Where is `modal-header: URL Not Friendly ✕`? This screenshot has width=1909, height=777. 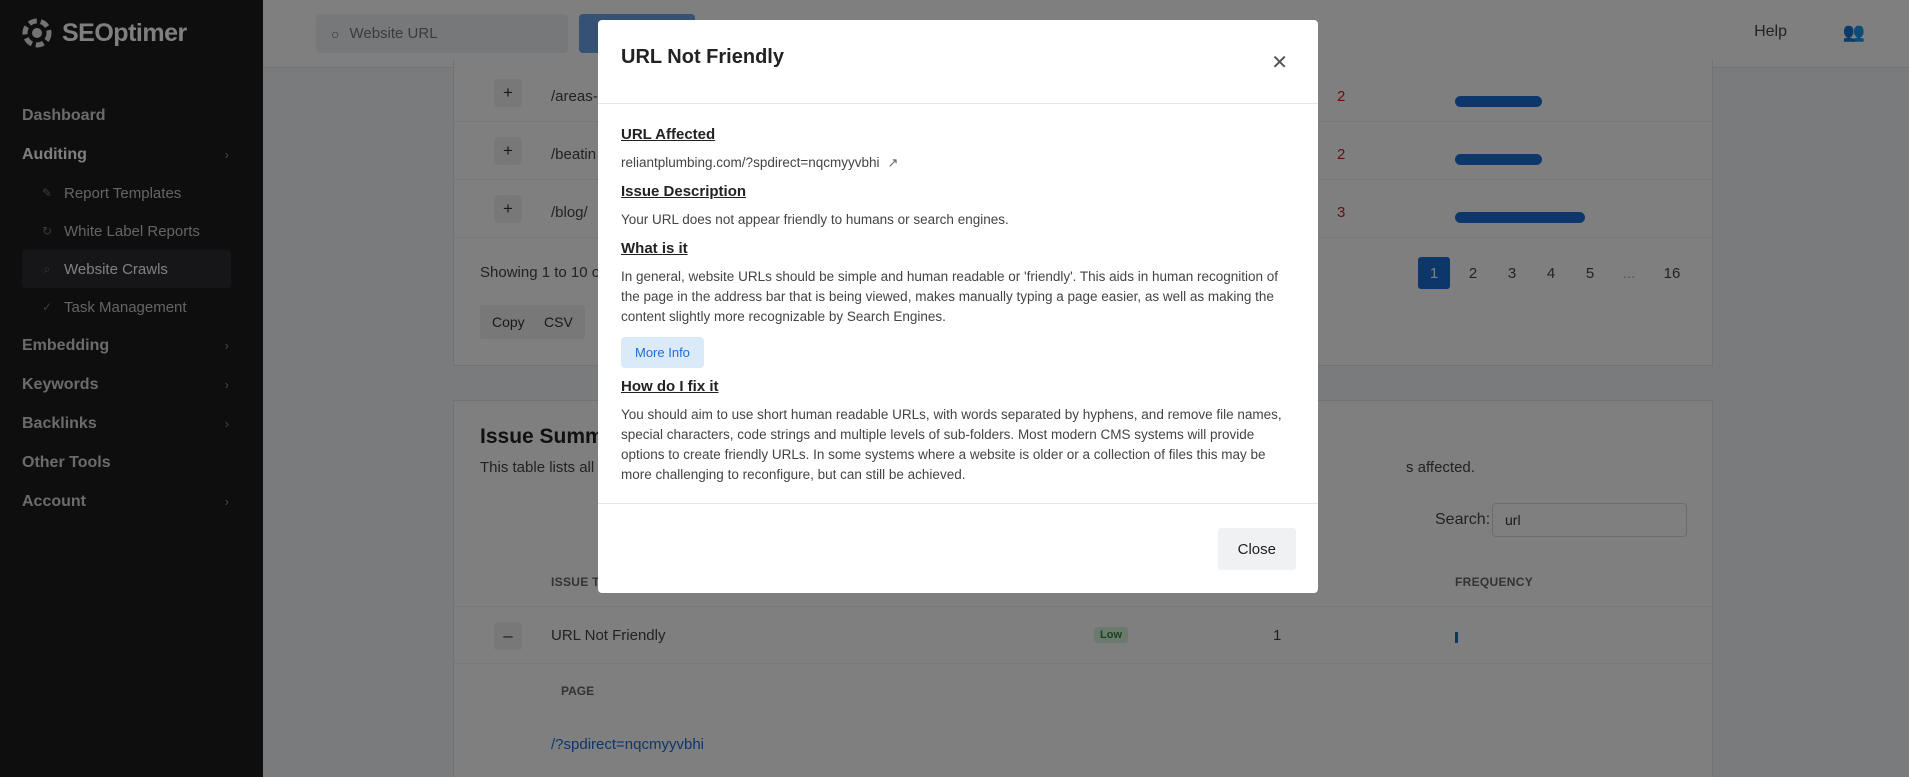 modal-header: URL Not Friendly ✕ is located at coordinates (958, 62).